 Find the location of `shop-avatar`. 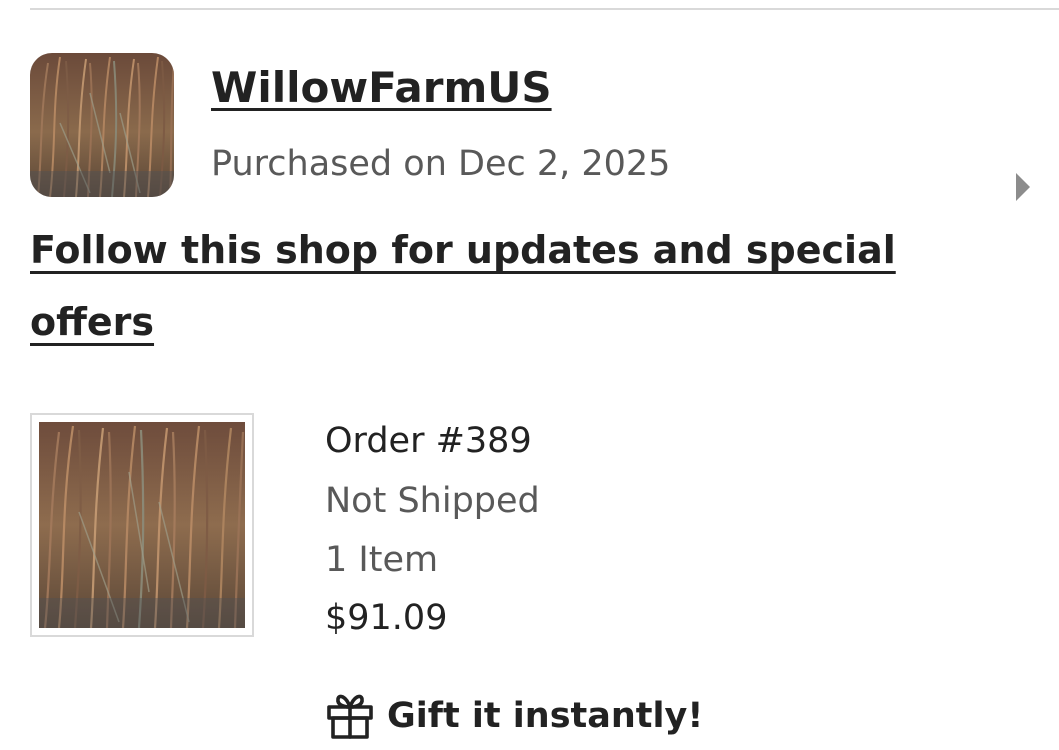

shop-avatar is located at coordinates (102, 125).